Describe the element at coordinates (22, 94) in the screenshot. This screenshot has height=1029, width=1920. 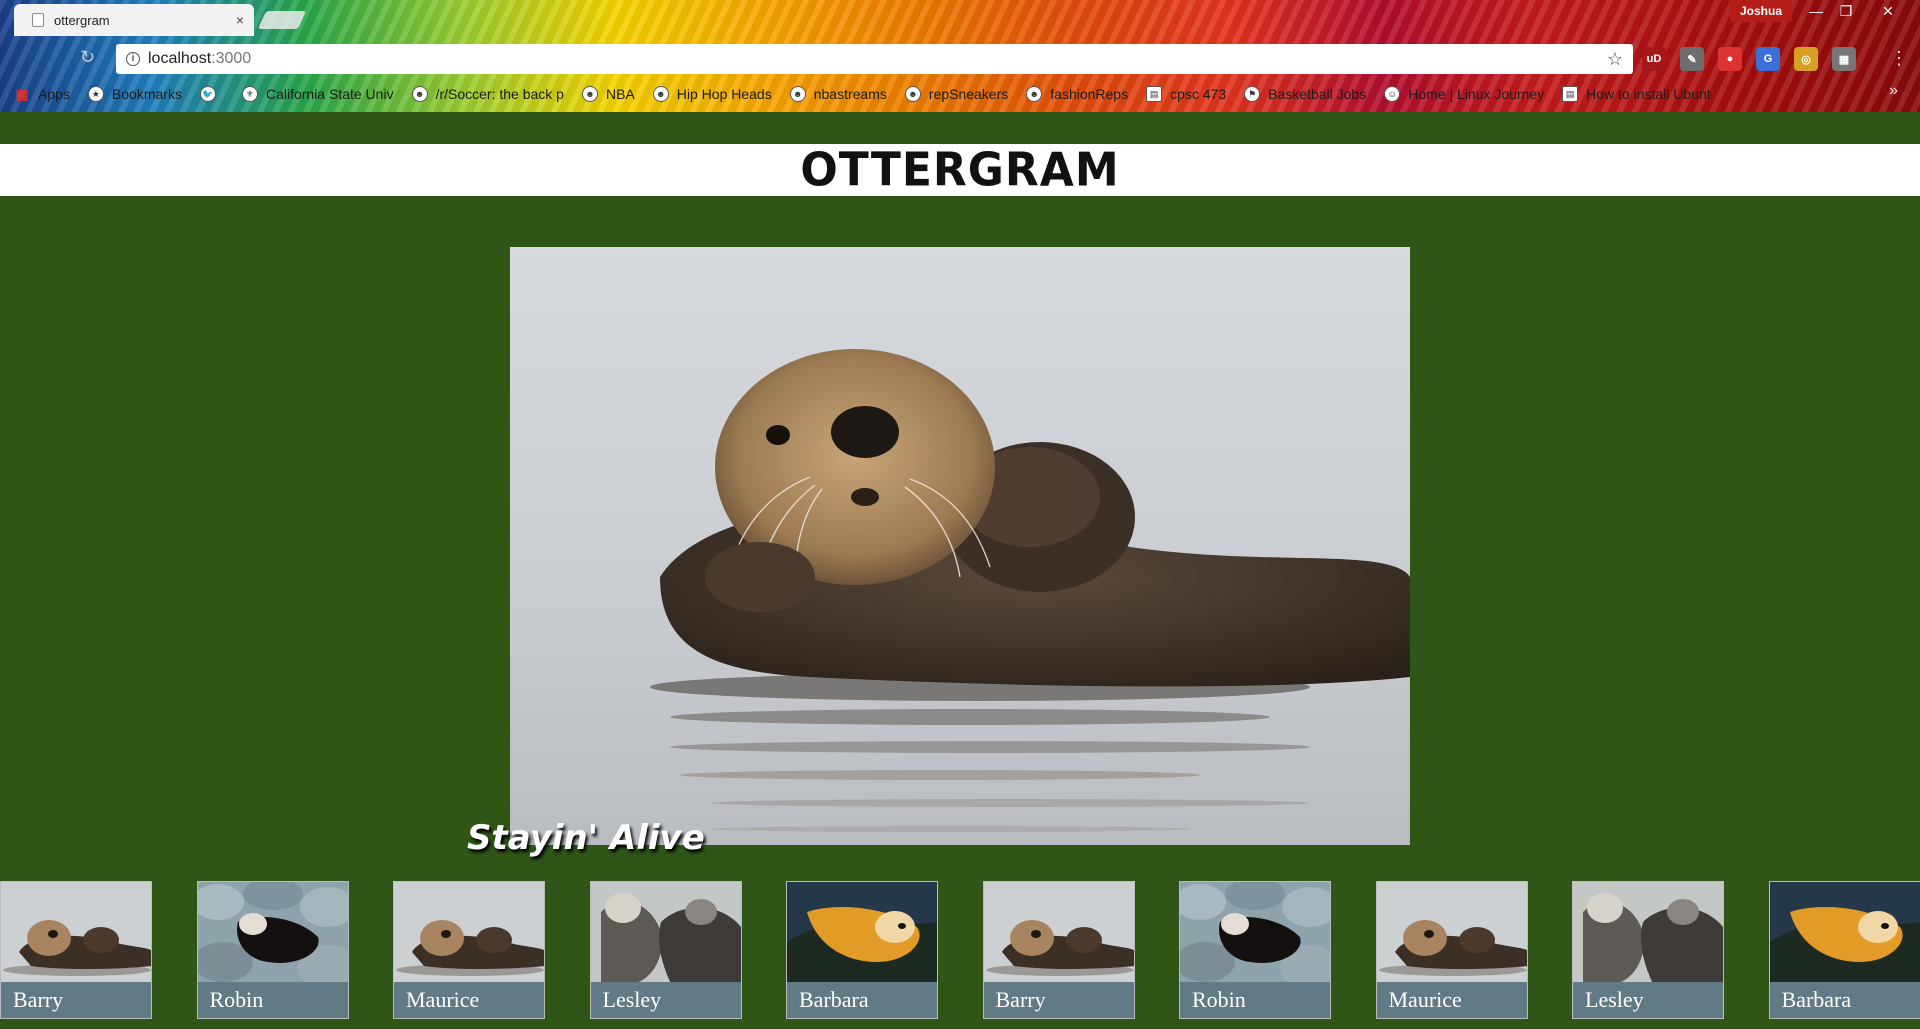
I see `apps-icon: ▦` at that location.